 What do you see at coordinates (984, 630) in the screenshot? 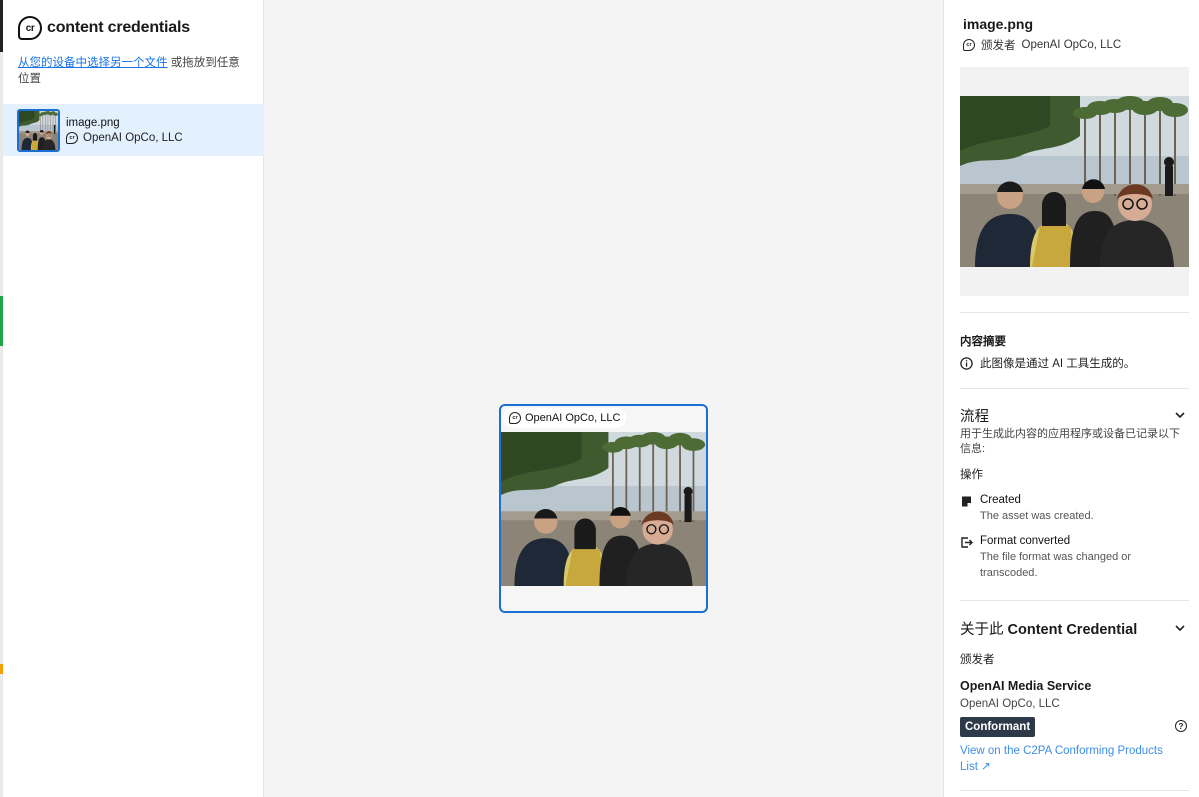
I see `about-heading-prefix: 关于此` at bounding box center [984, 630].